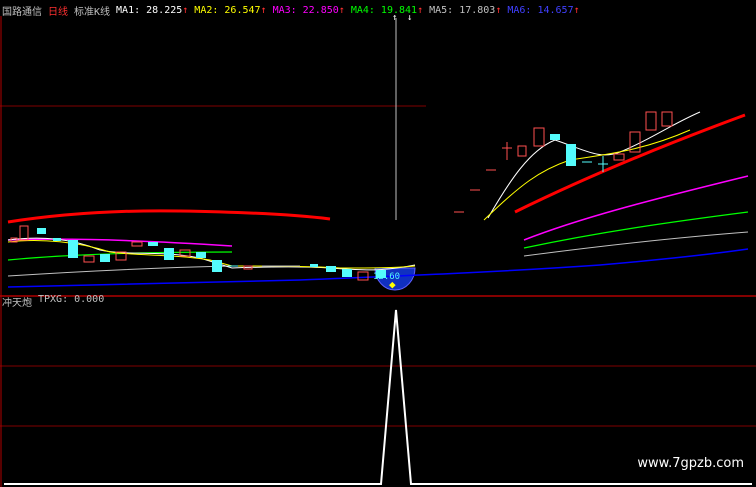  Describe the element at coordinates (22, 10) in the screenshot. I see `stock-name: 国路通信` at that location.